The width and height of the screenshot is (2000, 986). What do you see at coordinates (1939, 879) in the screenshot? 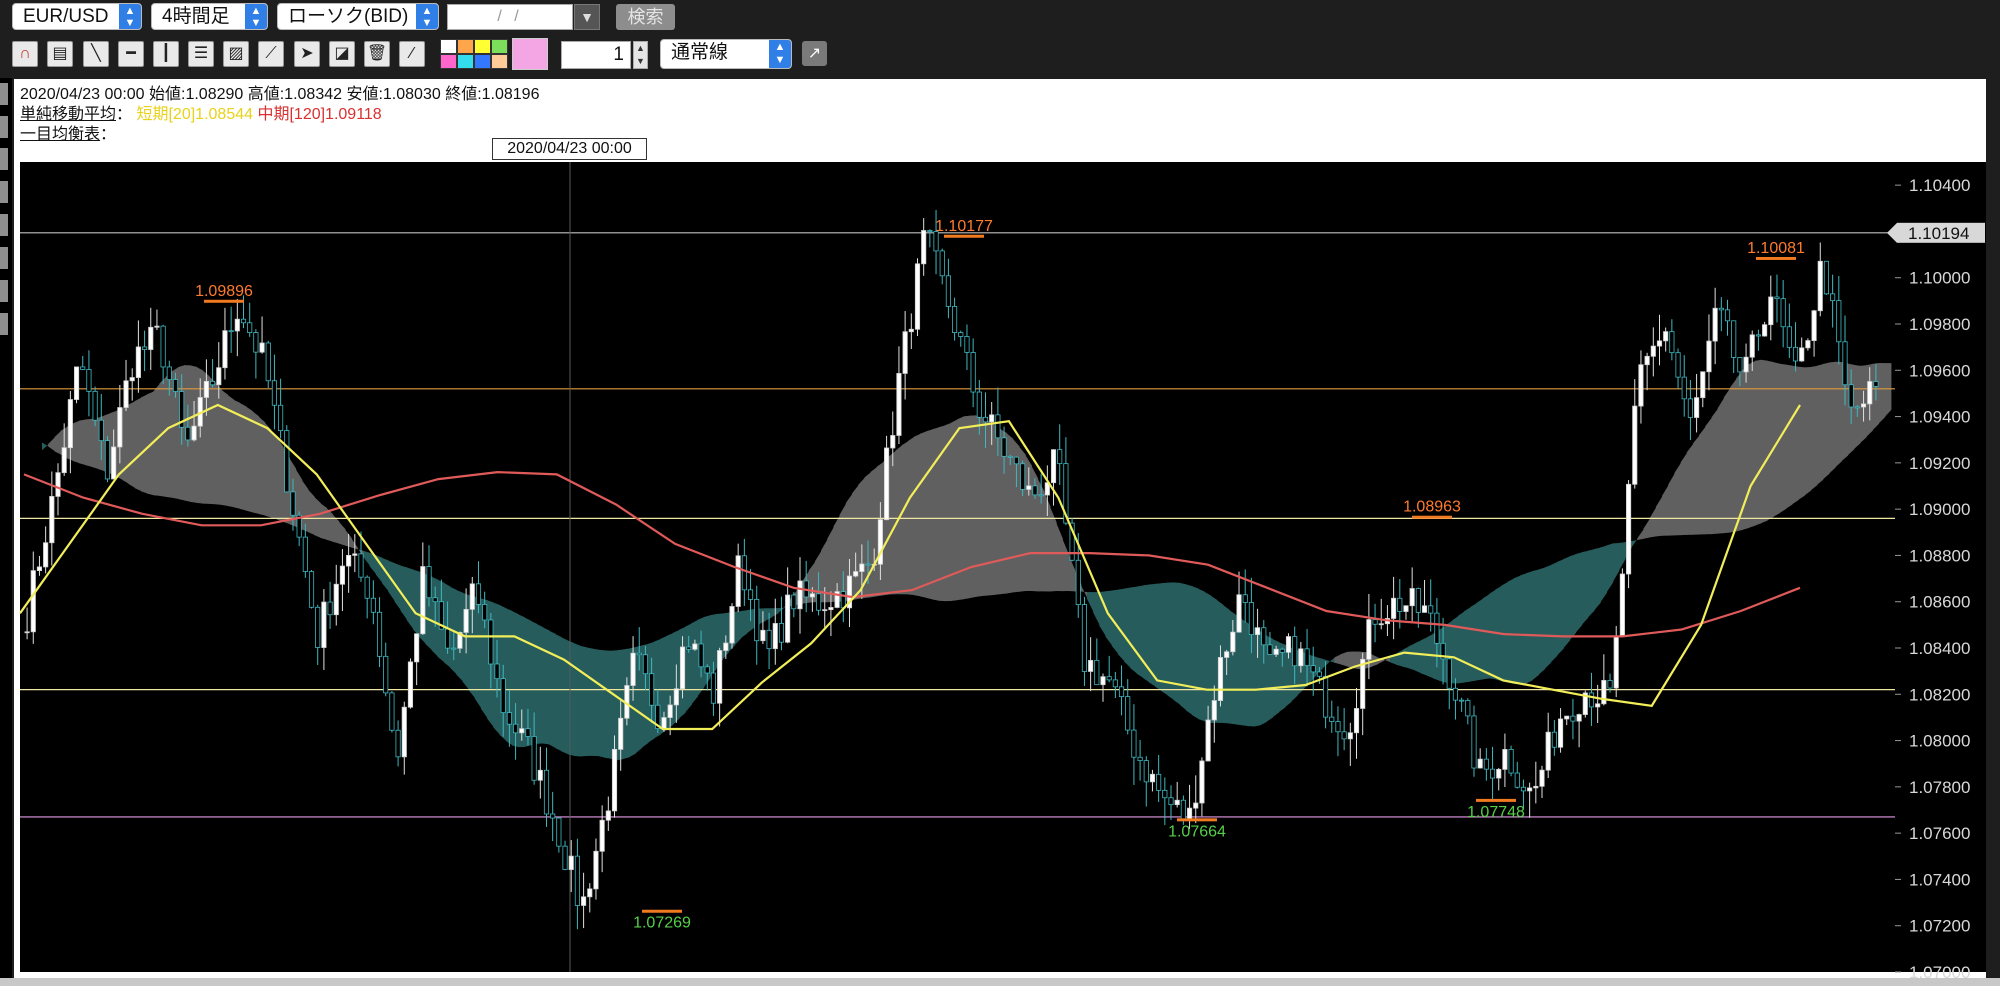
I see `y-axis-tick-label: 1.07400` at bounding box center [1939, 879].